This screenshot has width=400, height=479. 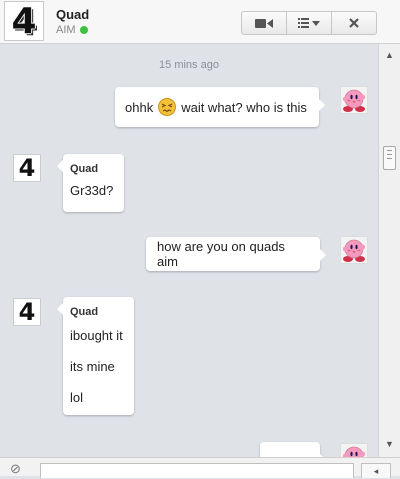 I want to click on video-call-button, so click(x=264, y=23).